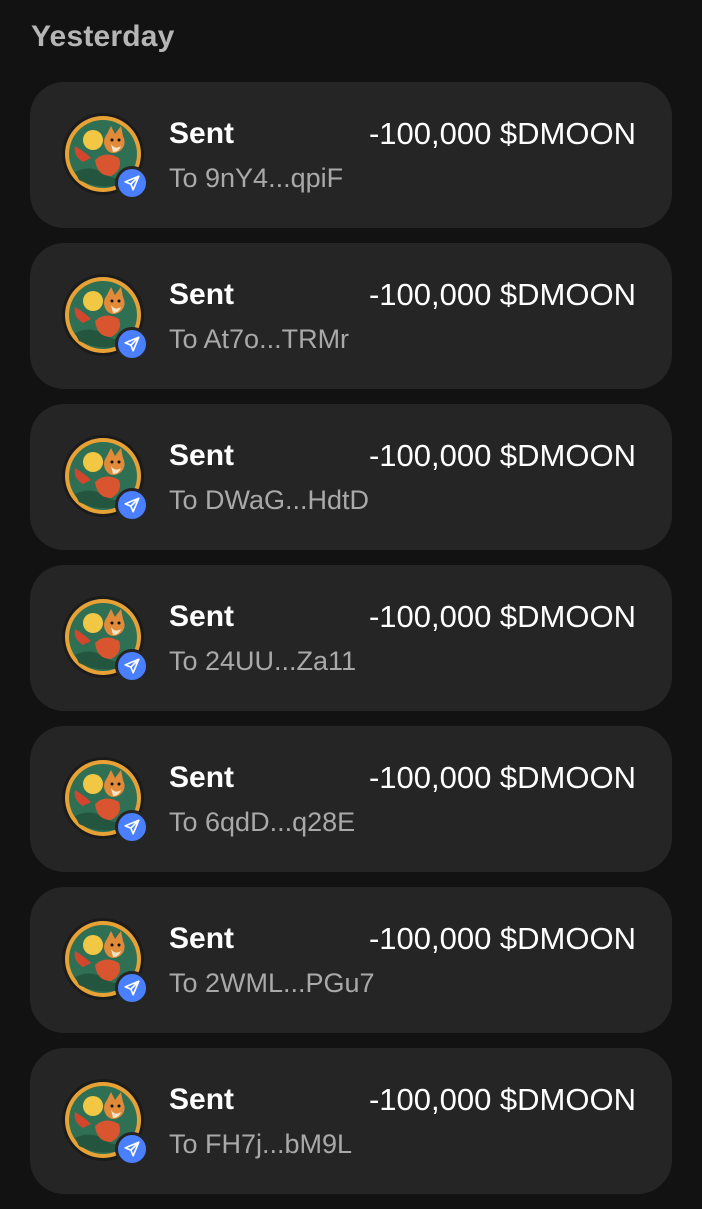 Image resolution: width=702 pixels, height=1209 pixels. I want to click on transaction-item: Sent -100,000 $DMOON To 9nY4...qpiF, so click(351, 155).